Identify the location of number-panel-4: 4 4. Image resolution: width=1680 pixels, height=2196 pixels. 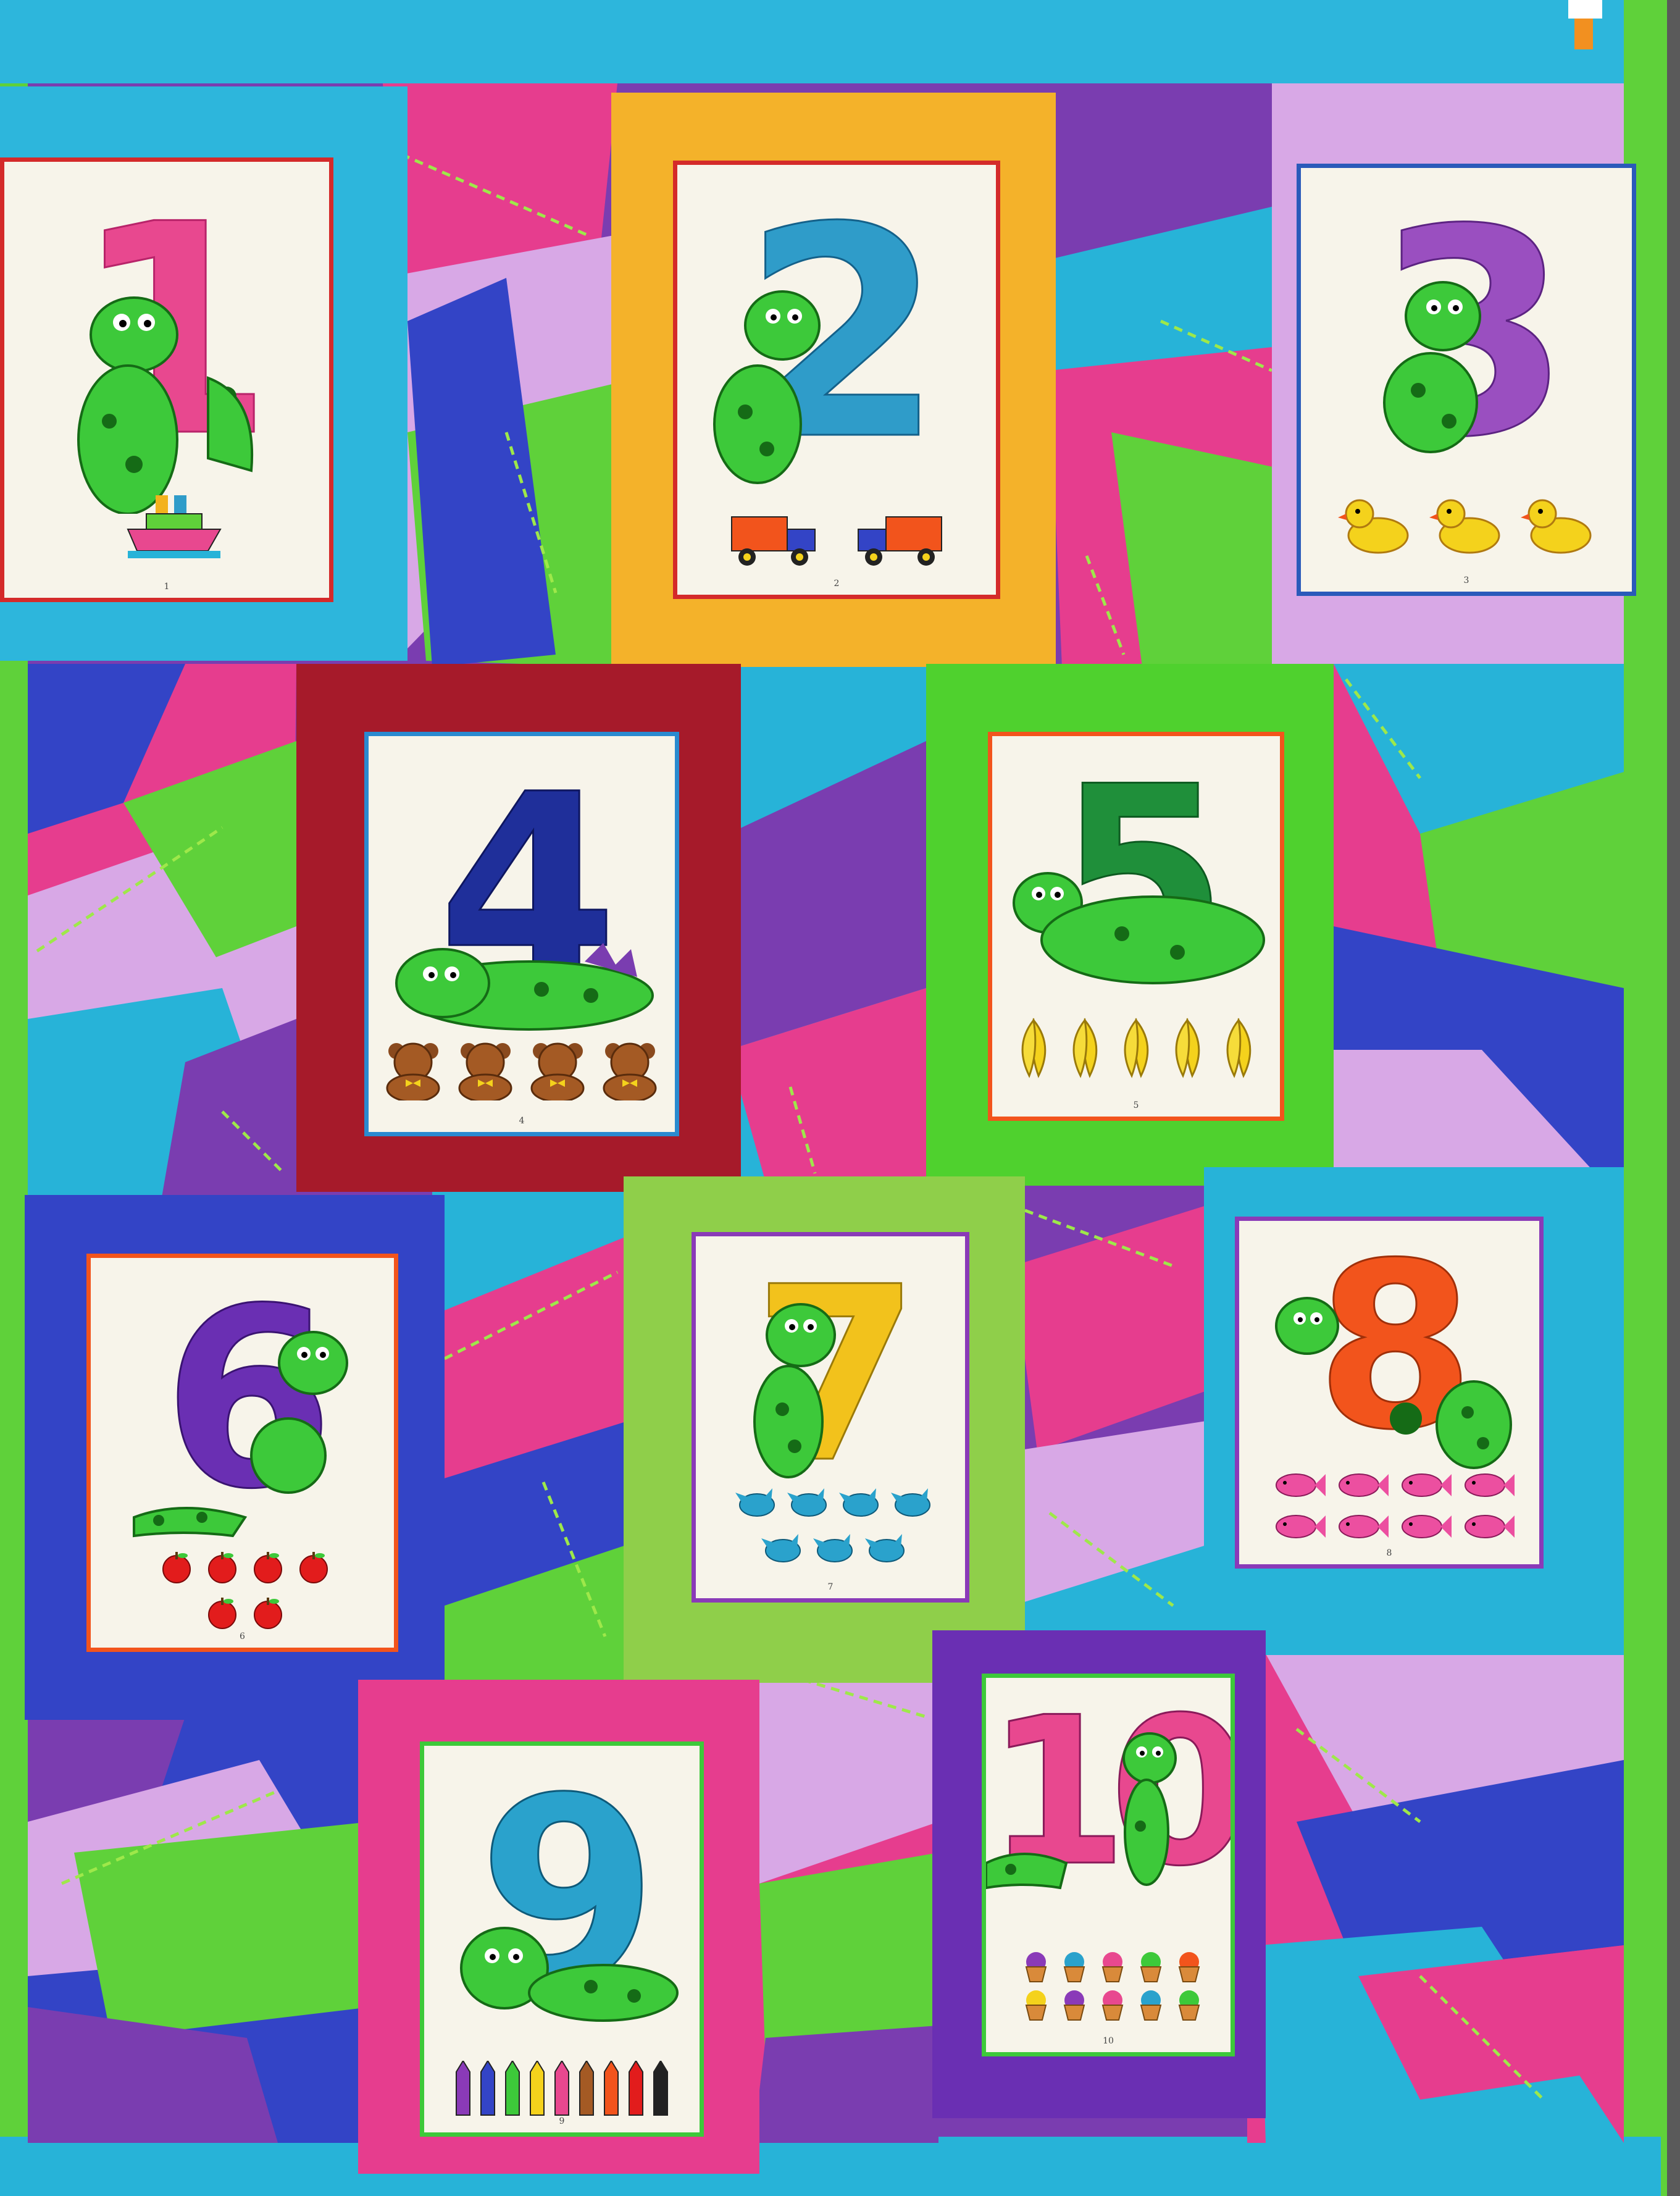
(521, 934).